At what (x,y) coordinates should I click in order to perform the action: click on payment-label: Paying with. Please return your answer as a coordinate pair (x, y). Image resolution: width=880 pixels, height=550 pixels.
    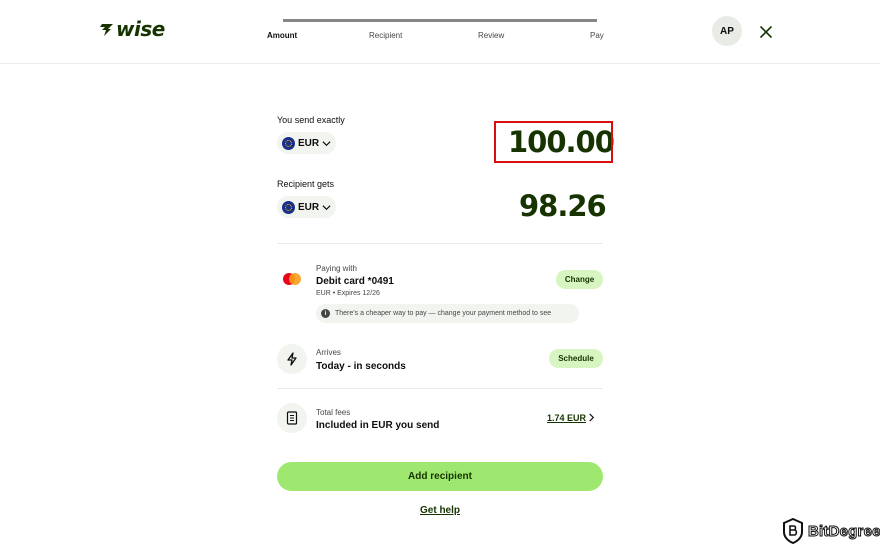
    Looking at the image, I should click on (336, 268).